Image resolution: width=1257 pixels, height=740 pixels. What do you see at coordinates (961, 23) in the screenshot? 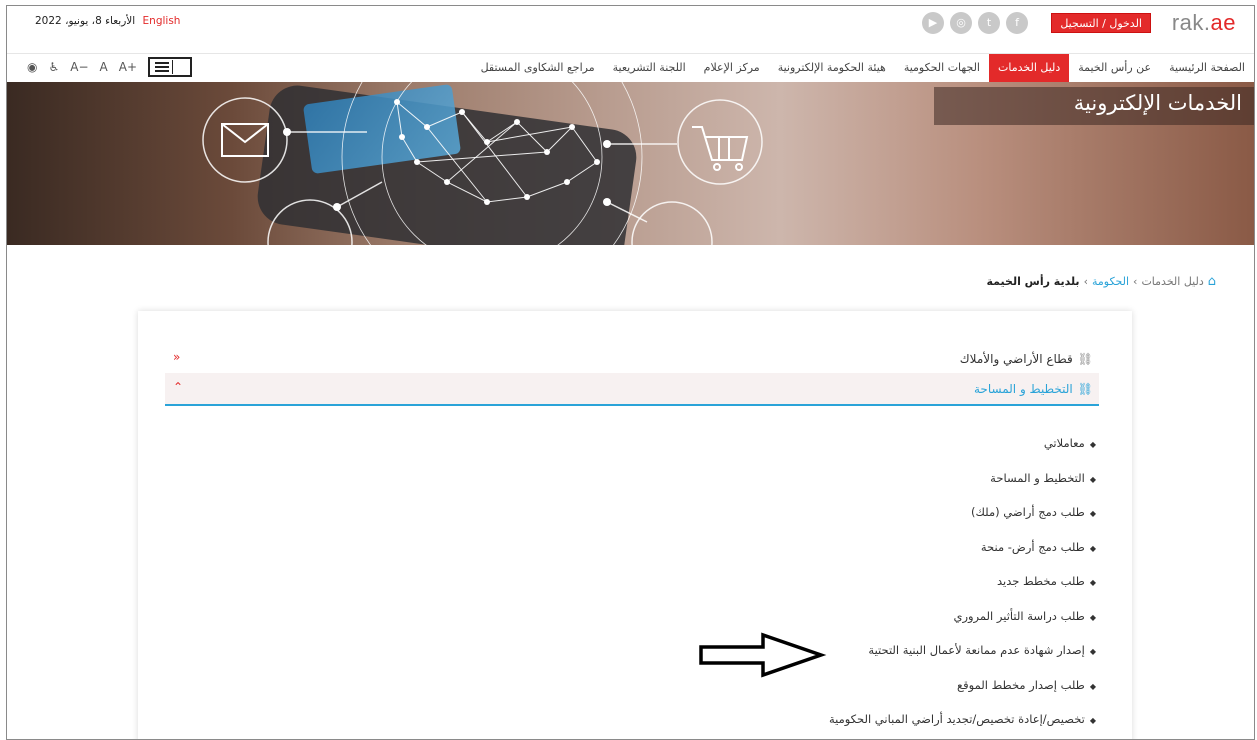
I see `instagram-icon: ◎` at bounding box center [961, 23].